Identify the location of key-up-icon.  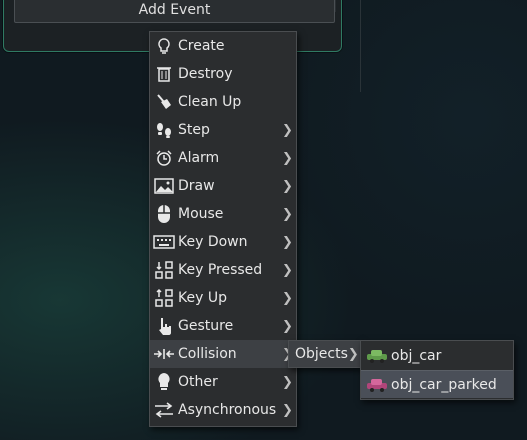
(164, 298).